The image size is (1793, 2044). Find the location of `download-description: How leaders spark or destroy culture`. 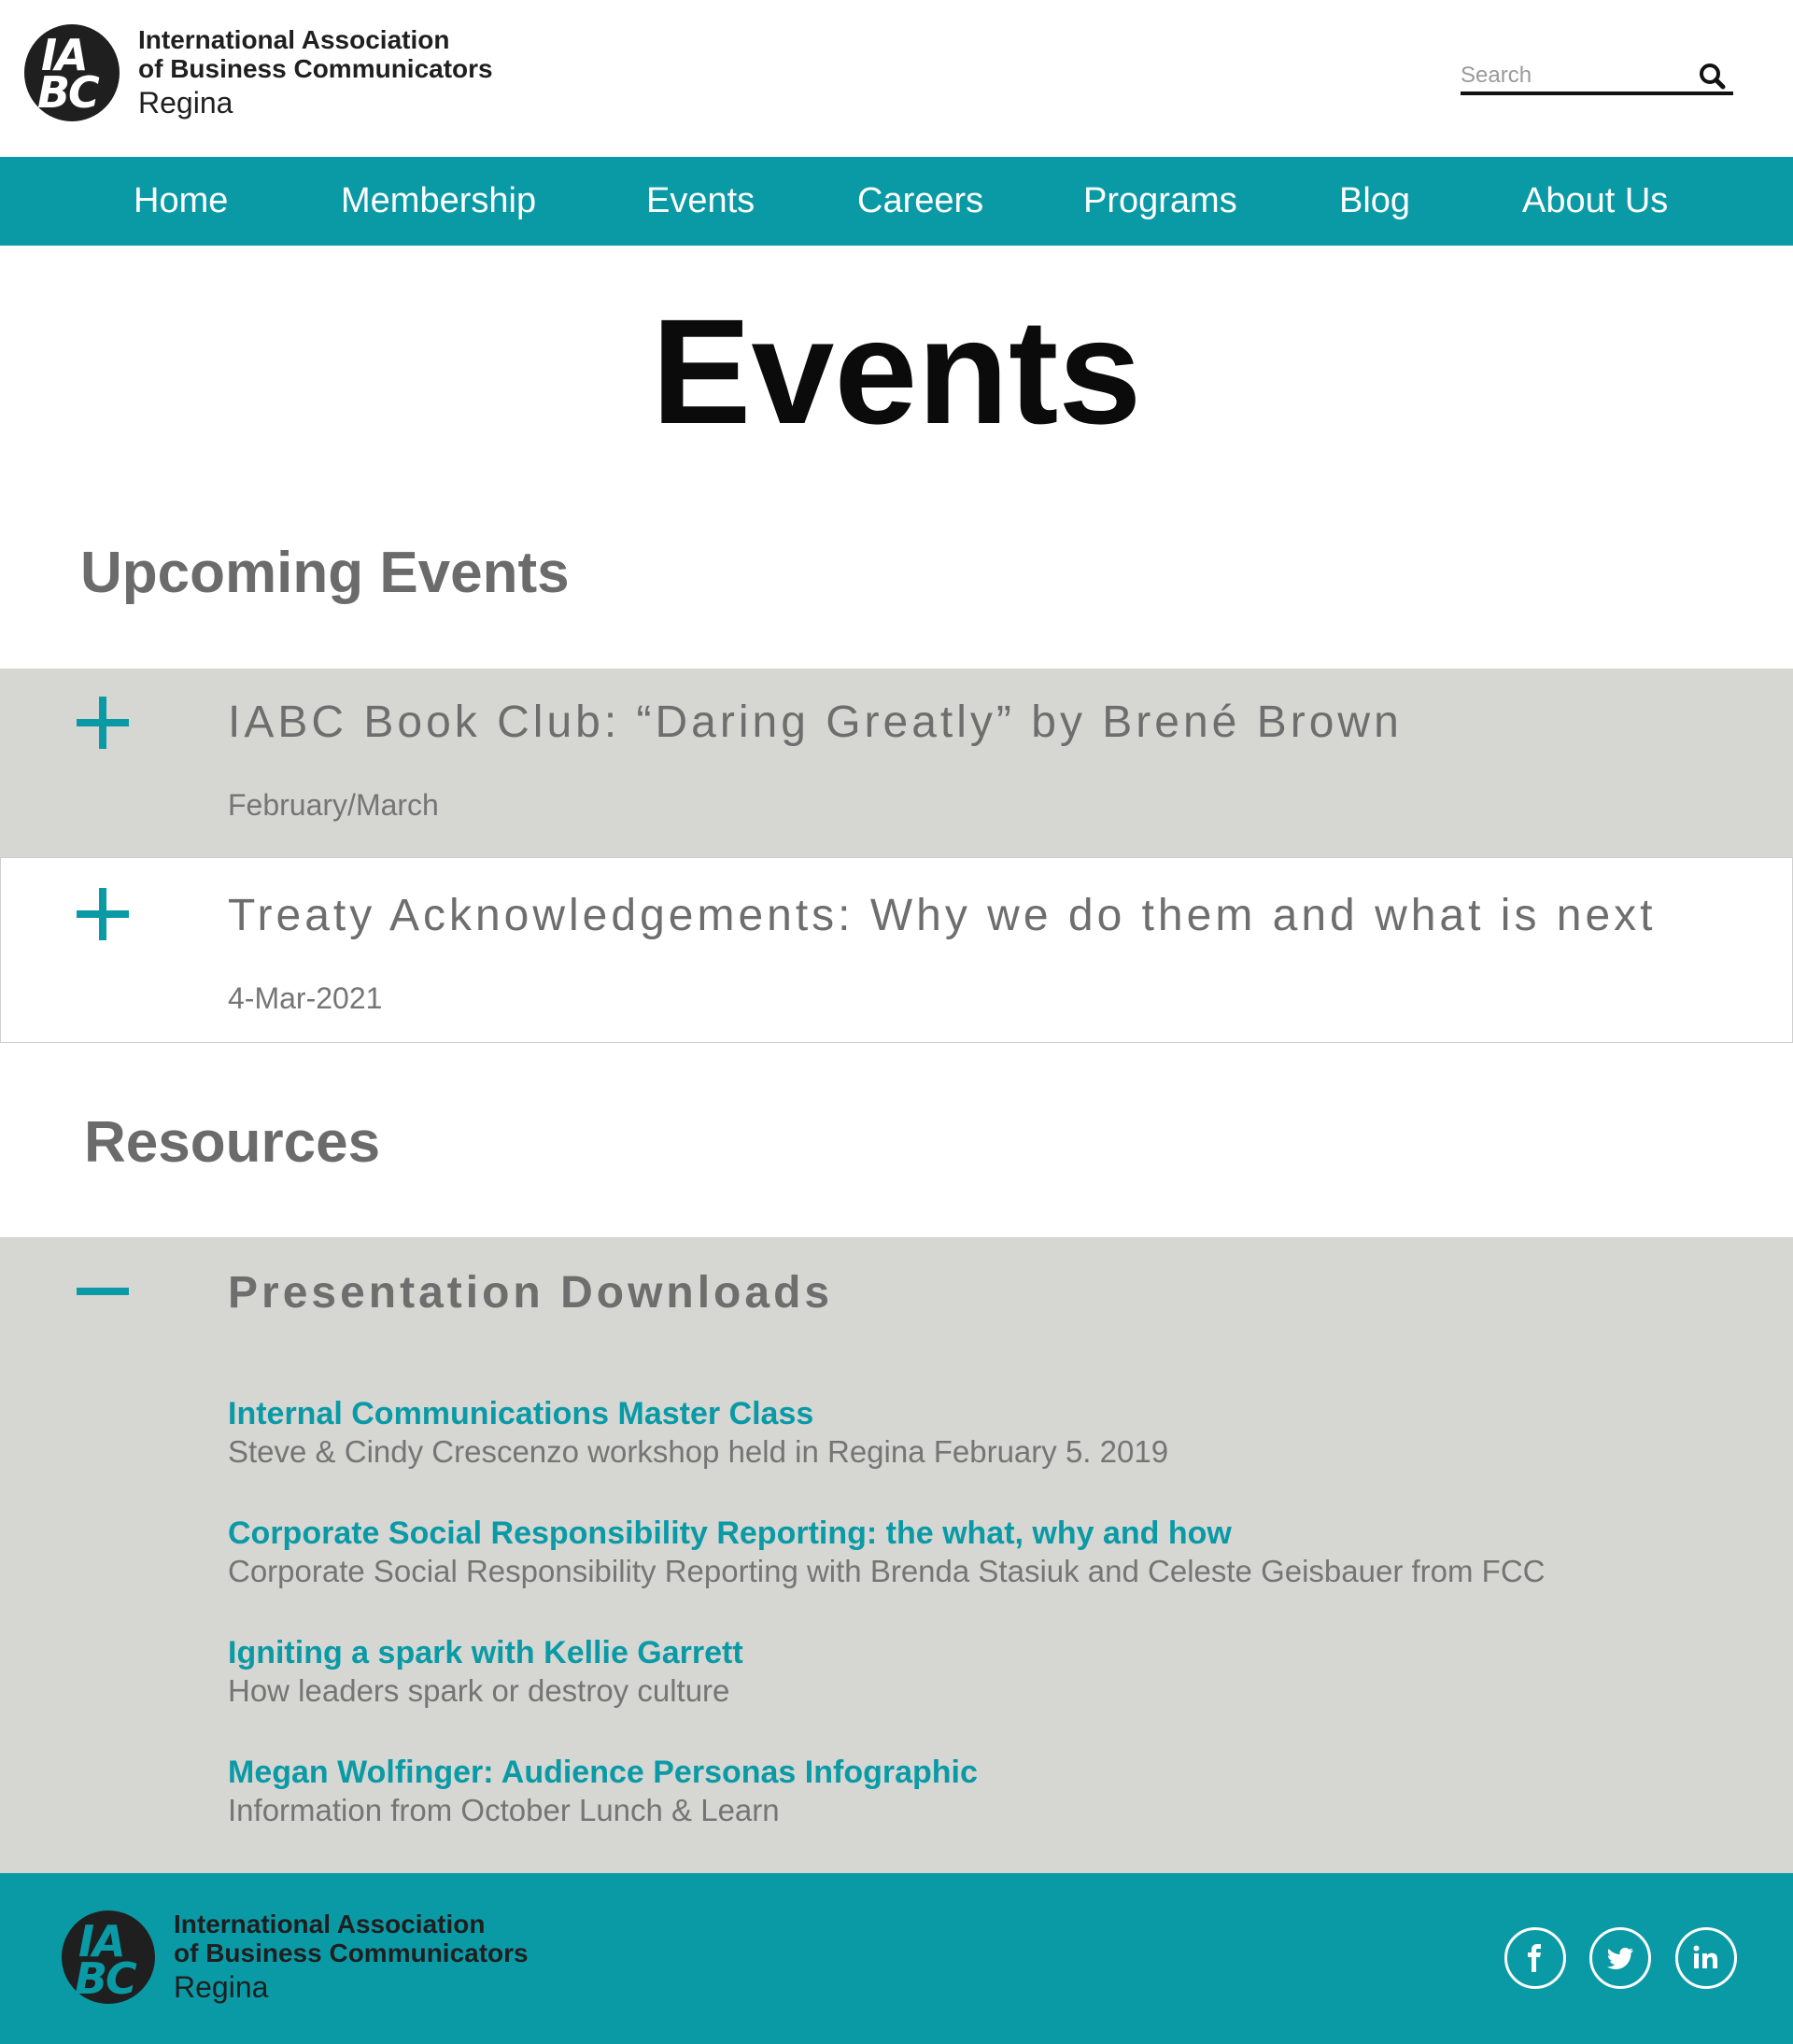

download-description: How leaders spark or destroy culture is located at coordinates (479, 1690).